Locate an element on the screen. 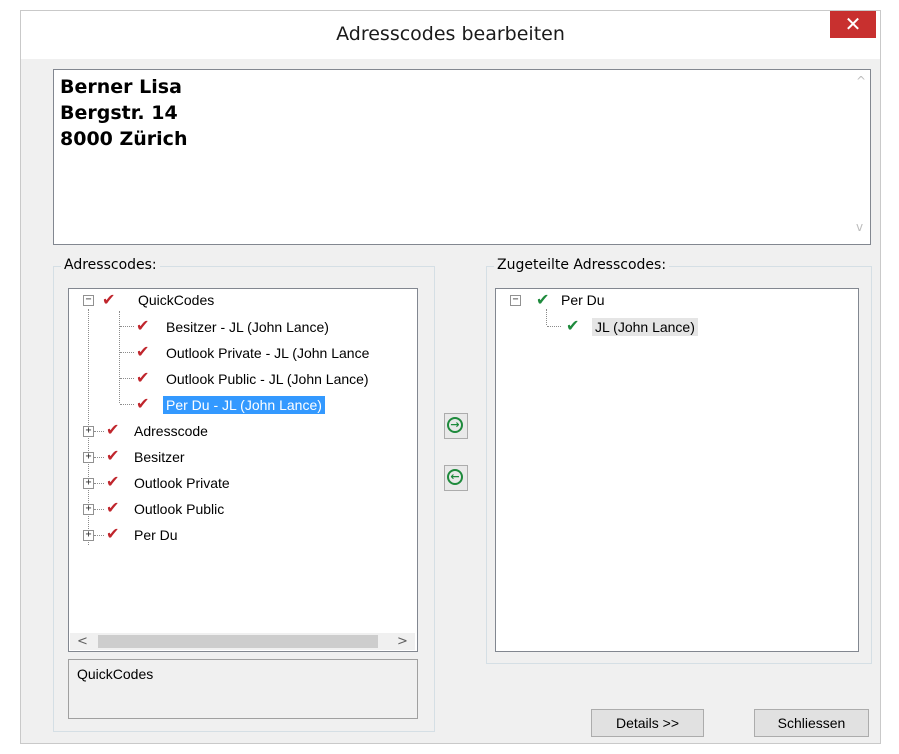  tree-node-outlook-public-jl: Outlook Public - JL (John Lance) is located at coordinates (267, 379).